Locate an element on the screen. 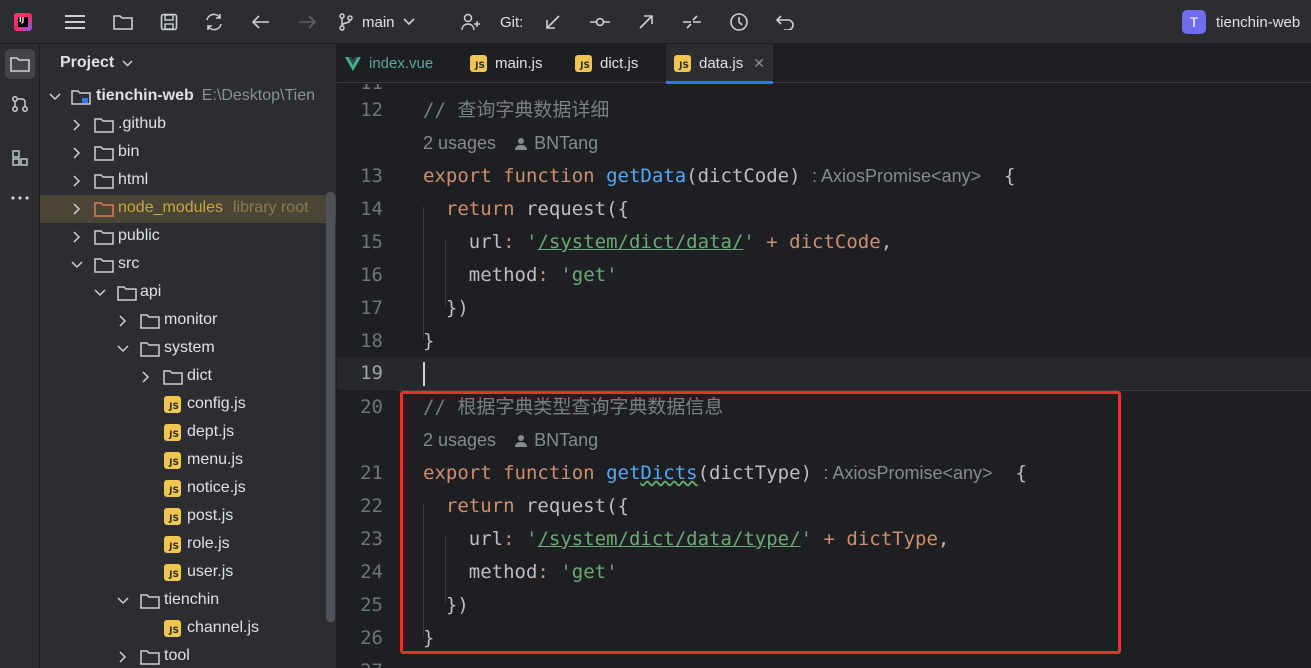 Image resolution: width=1311 pixels, height=668 pixels. project-panel-header: Project is located at coordinates (96, 63).